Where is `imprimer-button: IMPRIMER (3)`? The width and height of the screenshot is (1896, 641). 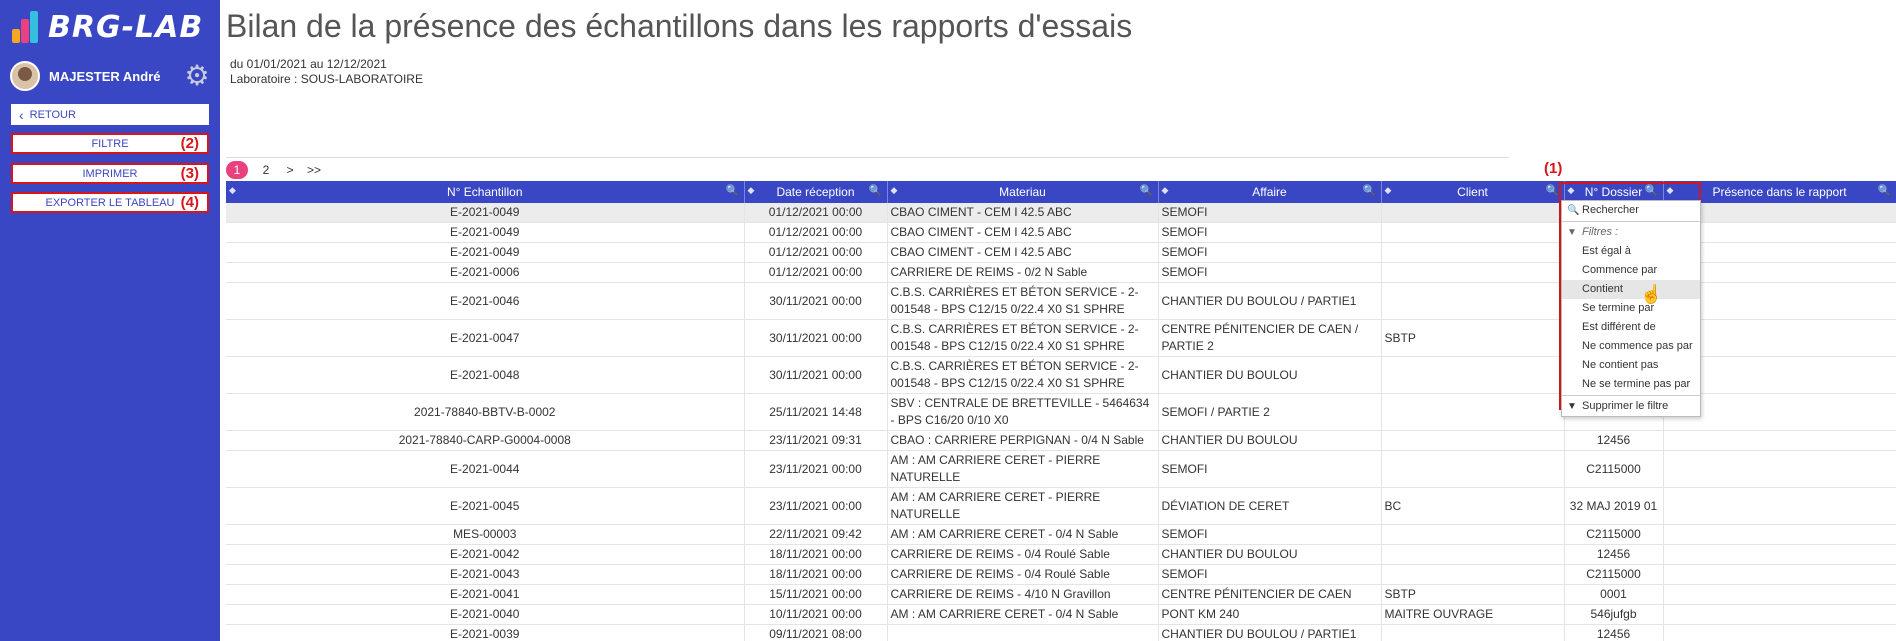
imprimer-button: IMPRIMER (3) is located at coordinates (110, 173).